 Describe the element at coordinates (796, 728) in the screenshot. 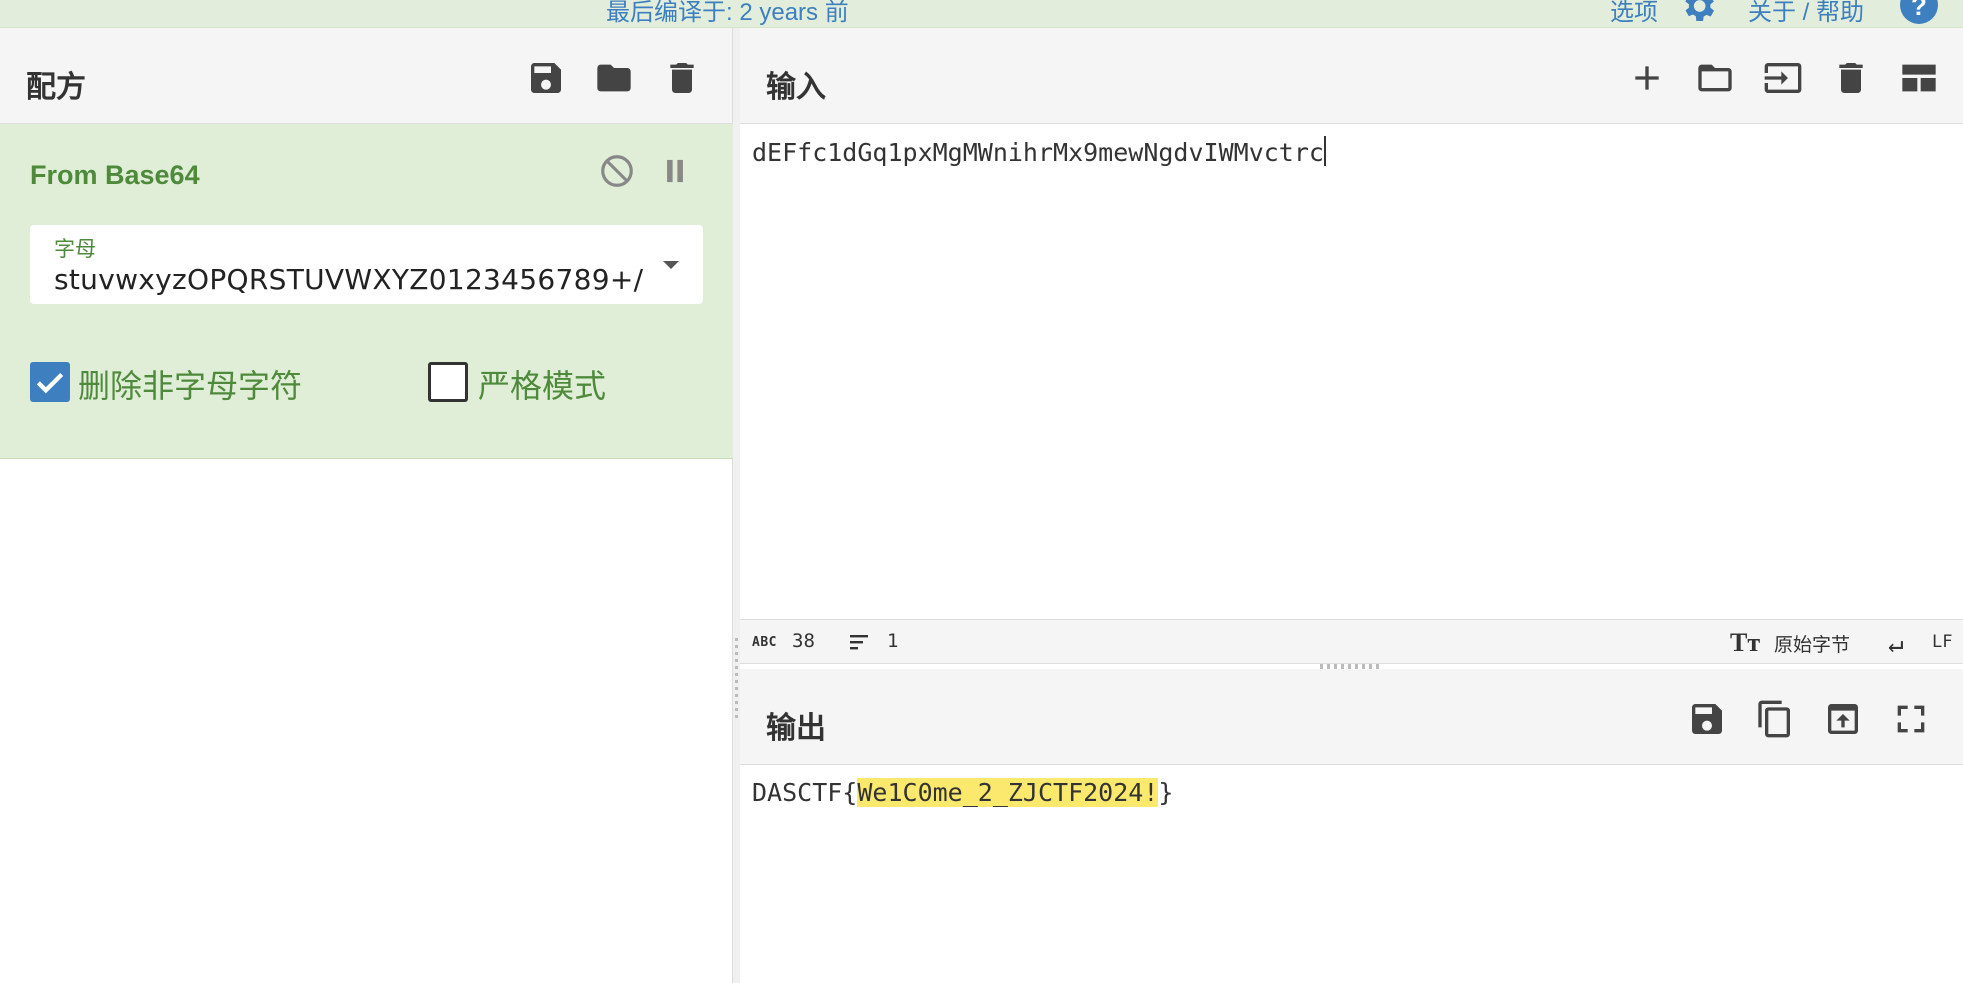

I see `output-title: 输出` at that location.